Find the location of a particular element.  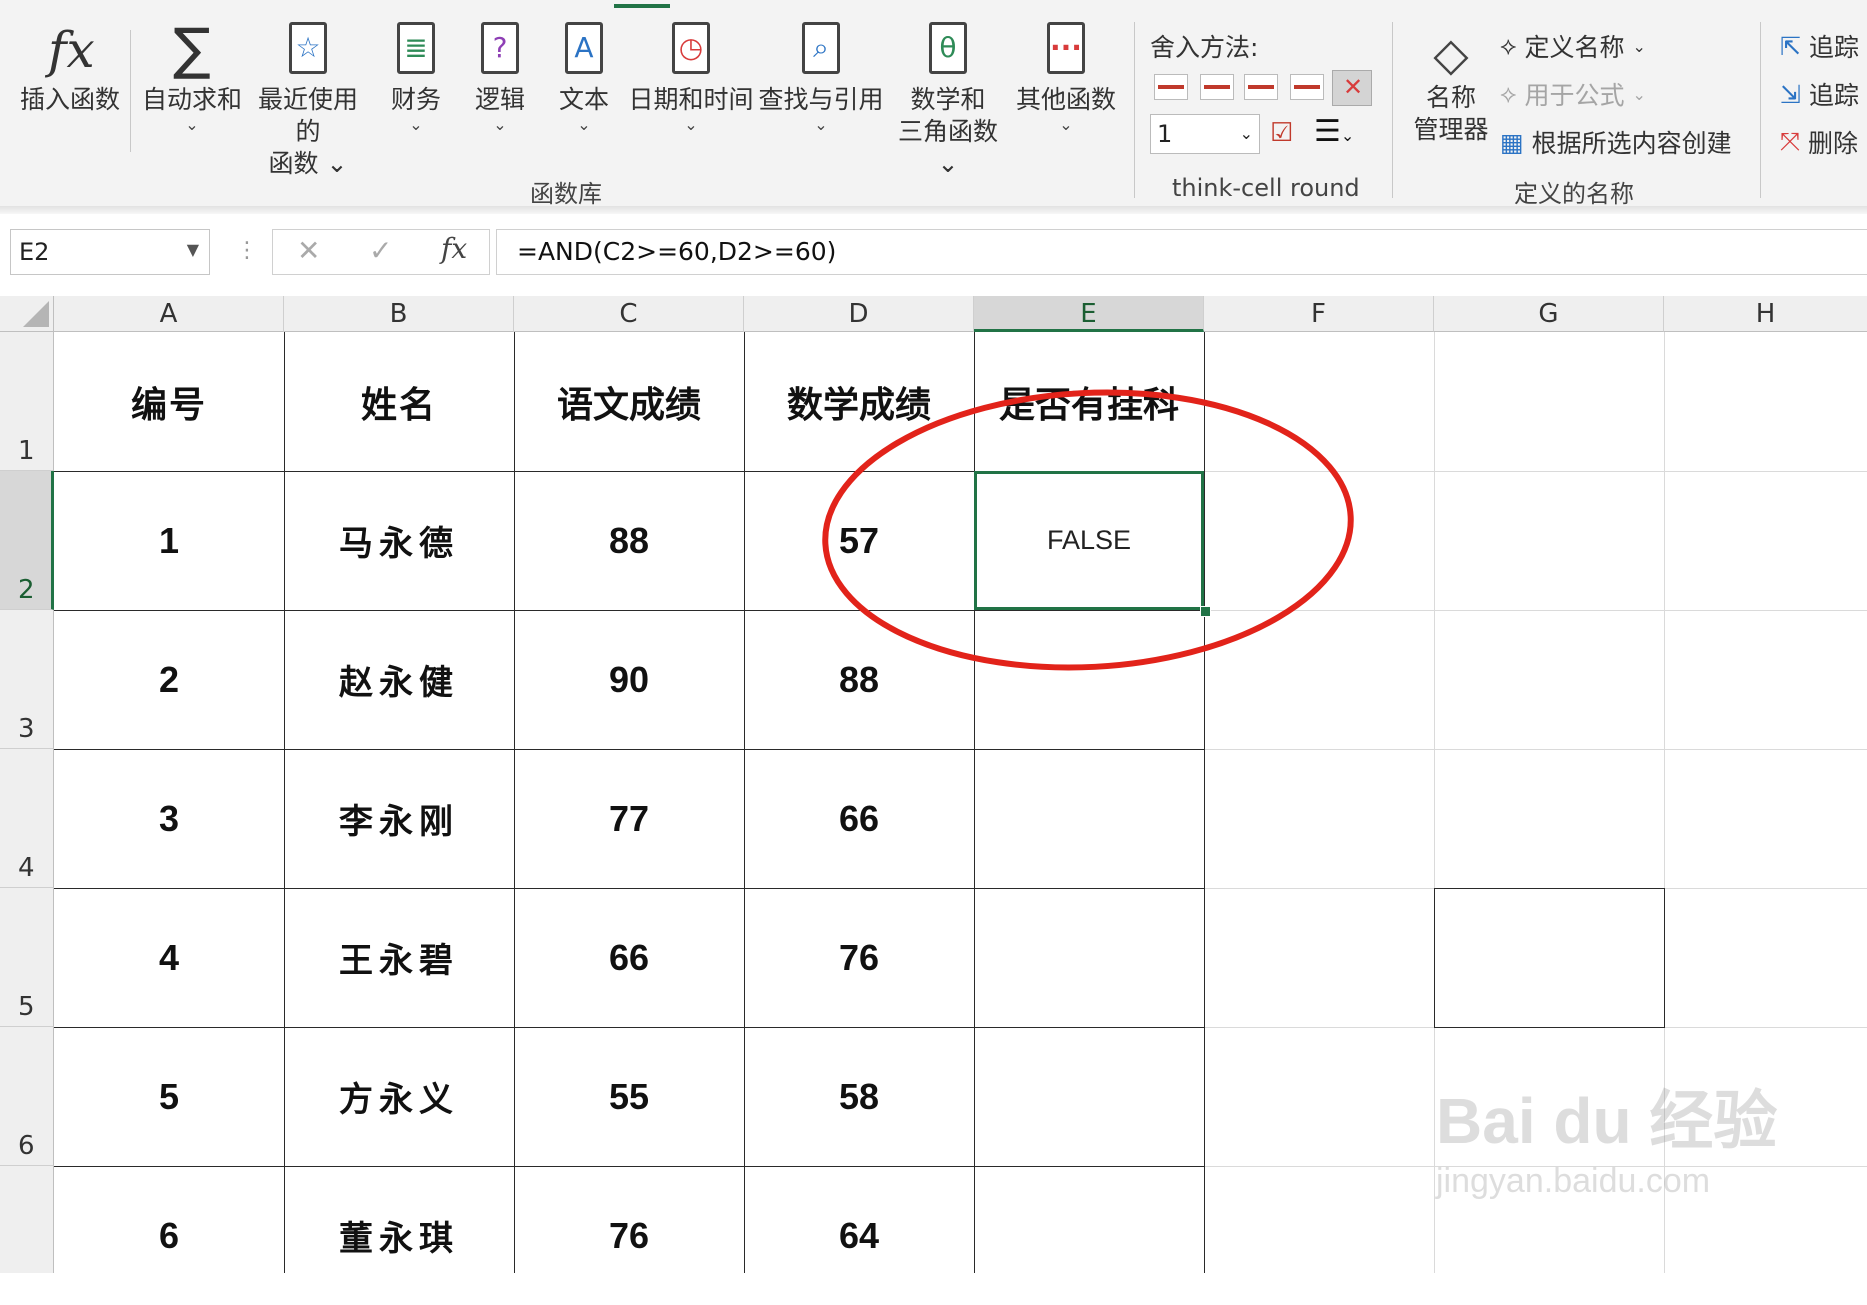

watermark: Bai du 经验 jingyan.baidu.com is located at coordinates (1607, 1135).